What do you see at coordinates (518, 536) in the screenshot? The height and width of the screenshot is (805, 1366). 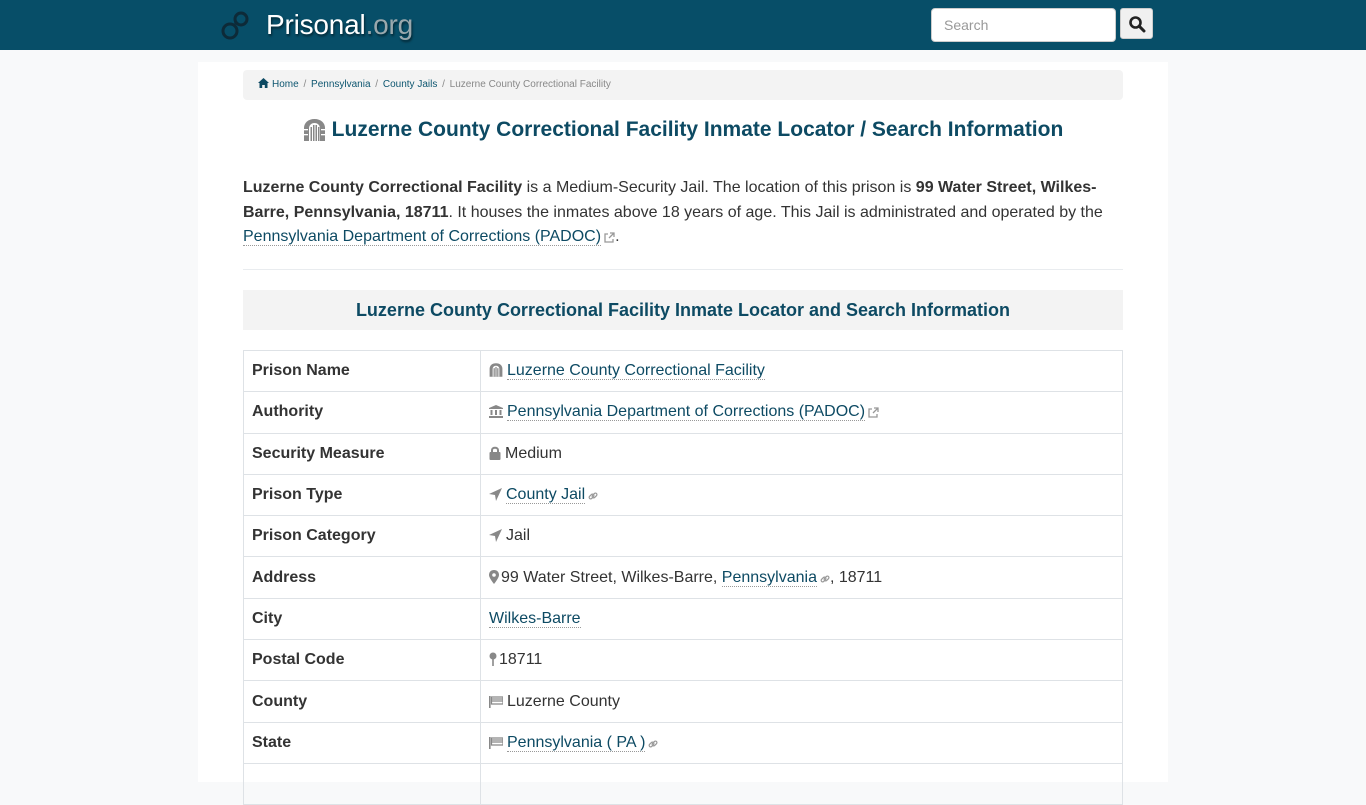 I see `prison-category-value: Jail` at bounding box center [518, 536].